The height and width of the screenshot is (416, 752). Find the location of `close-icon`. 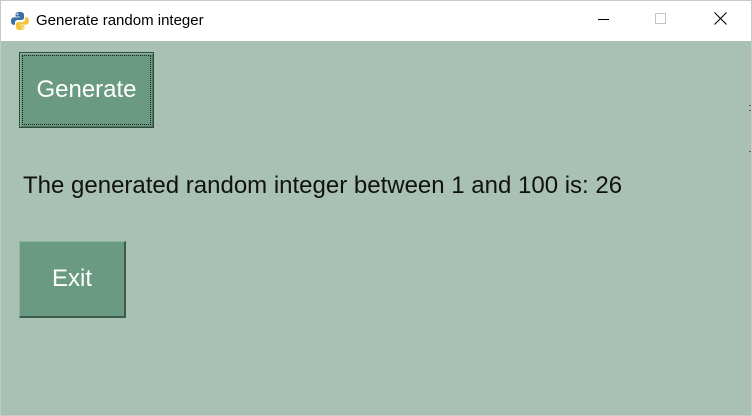

close-icon is located at coordinates (720, 21).